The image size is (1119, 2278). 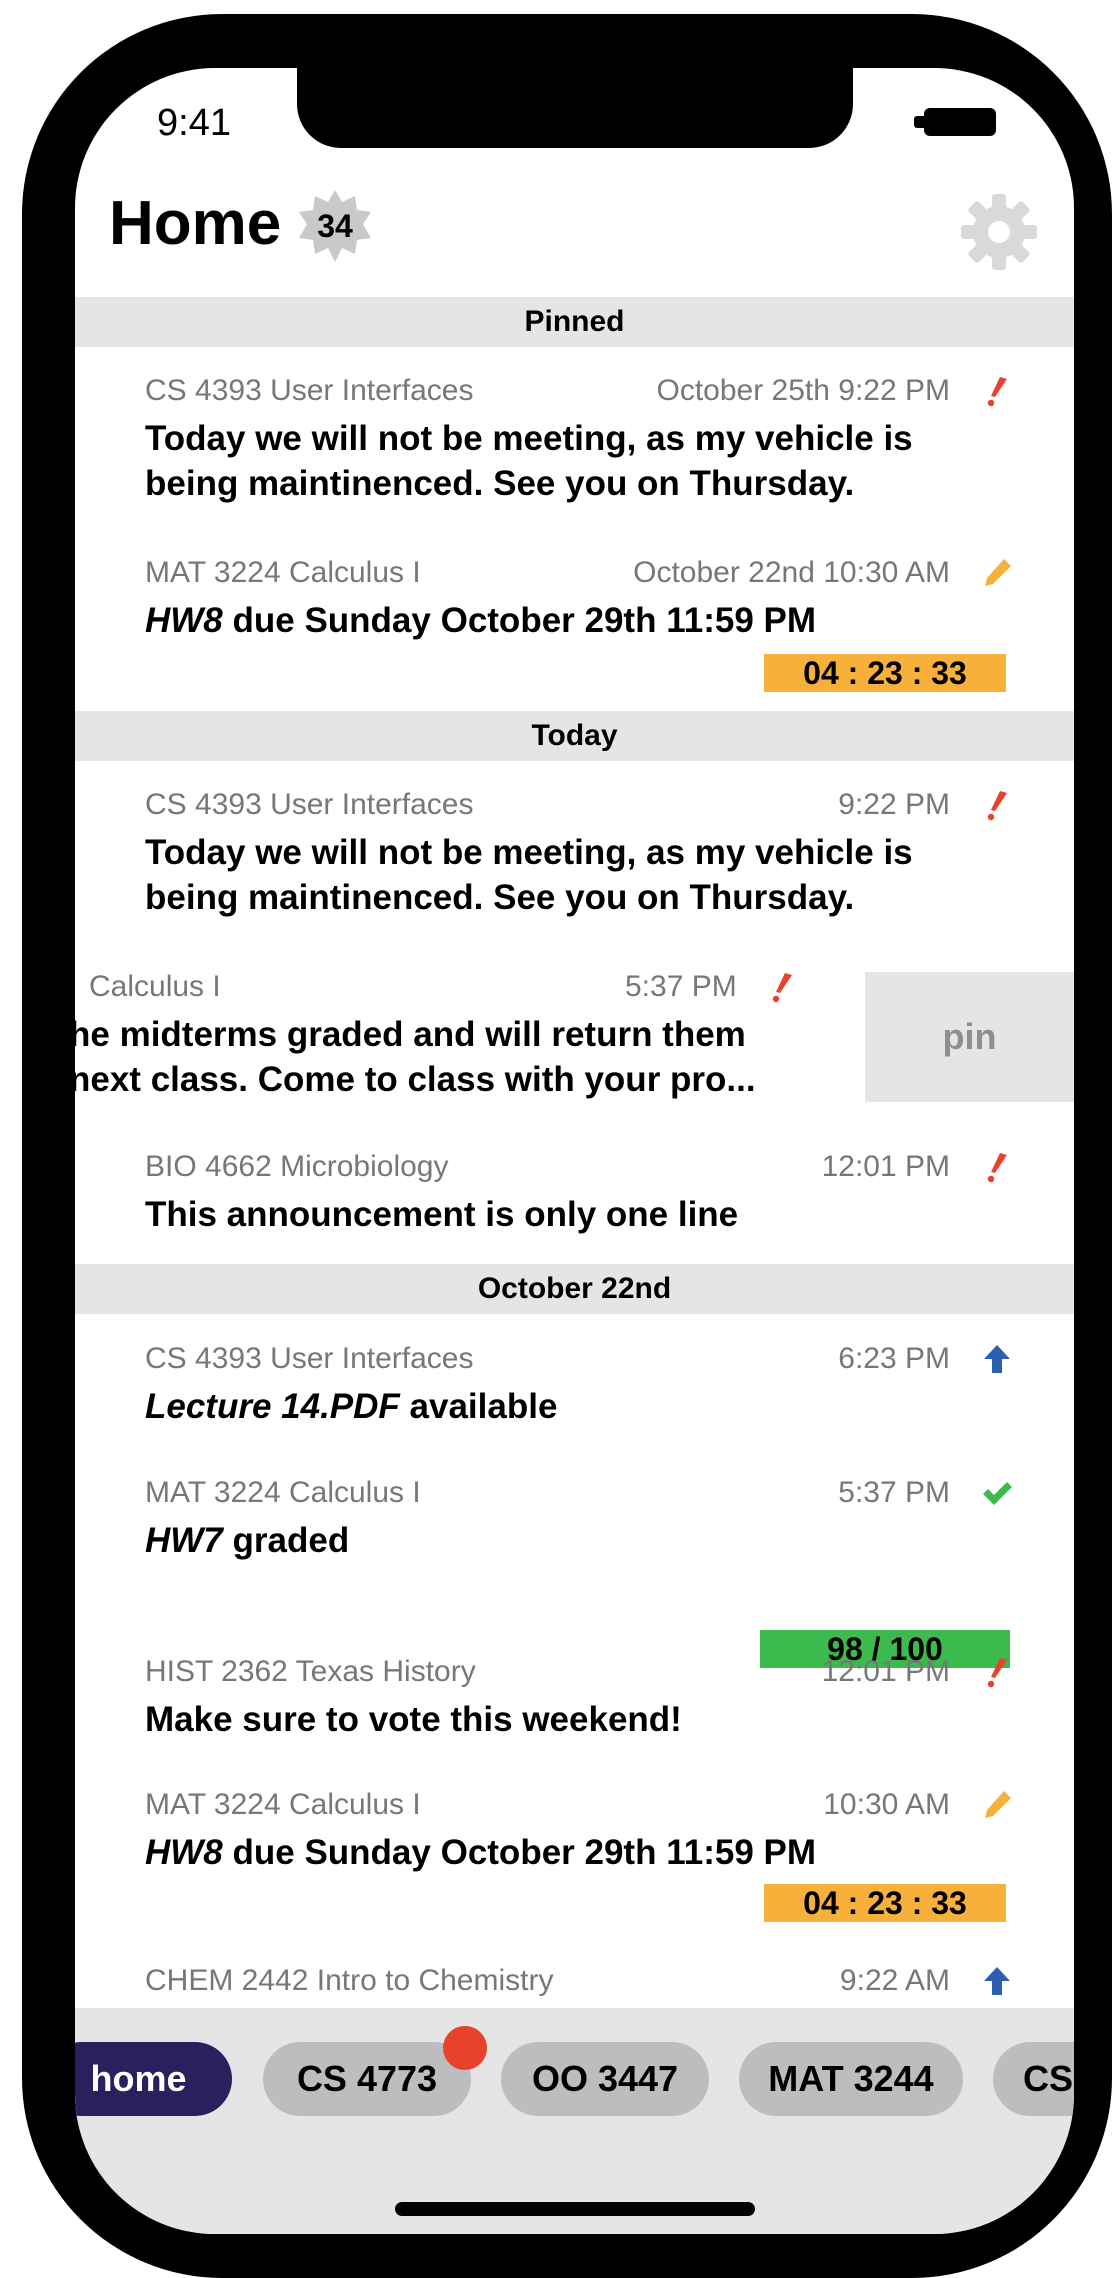 What do you see at coordinates (195, 223) in the screenshot?
I see `page-title: Home` at bounding box center [195, 223].